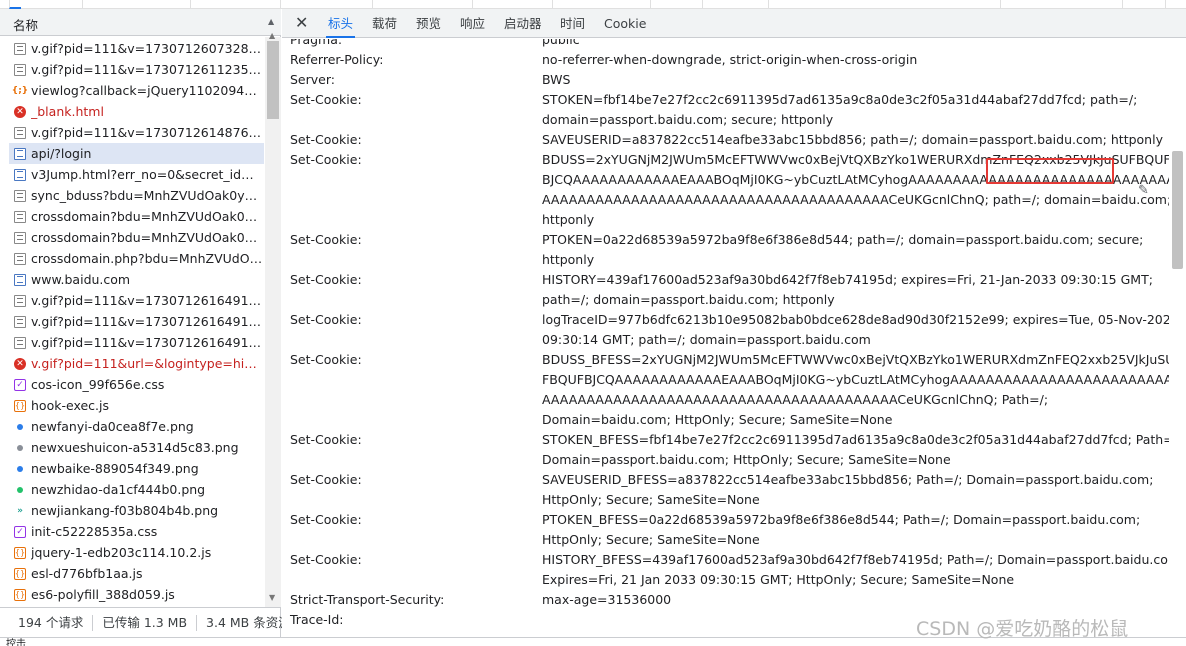 The image size is (1186, 646). Describe the element at coordinates (136, 552) in the screenshot. I see `request-row: {} jquery-1-edb203c114.10.2.js` at that location.